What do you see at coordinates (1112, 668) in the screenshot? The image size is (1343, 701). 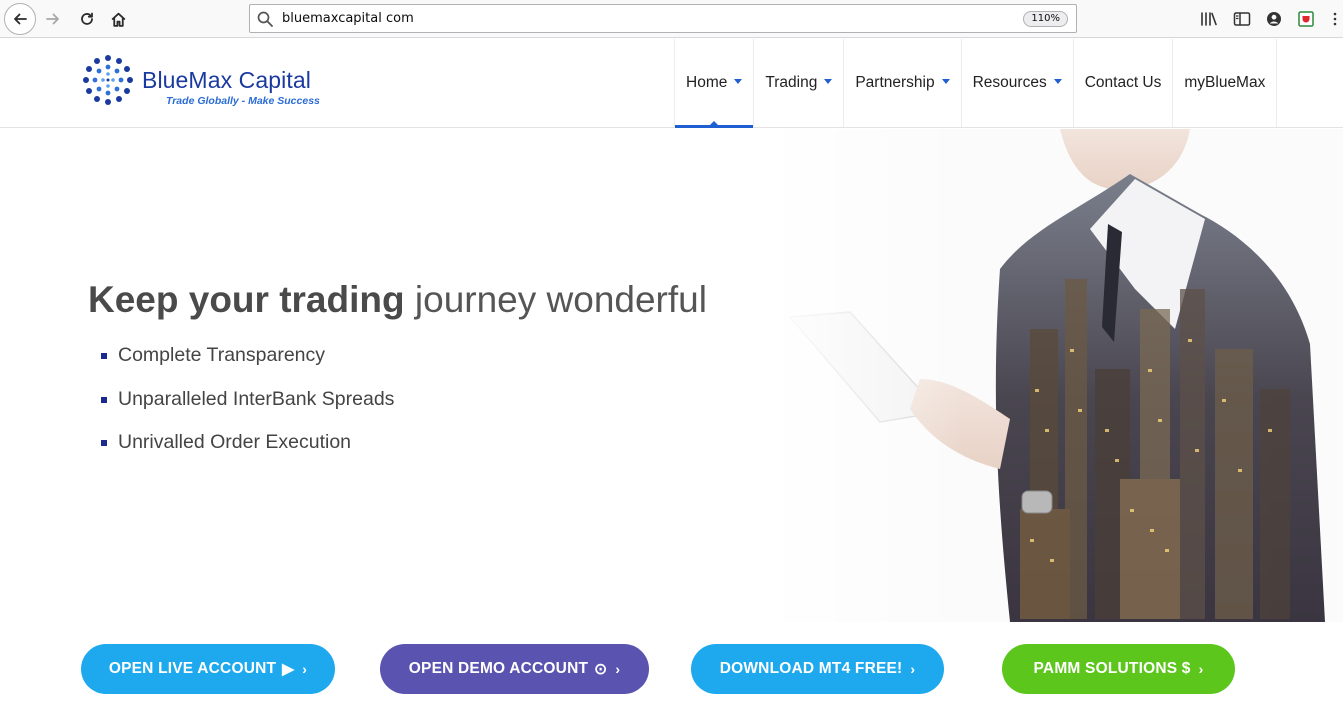 I see `button-label: PAMM SOLUTIONS $` at bounding box center [1112, 668].